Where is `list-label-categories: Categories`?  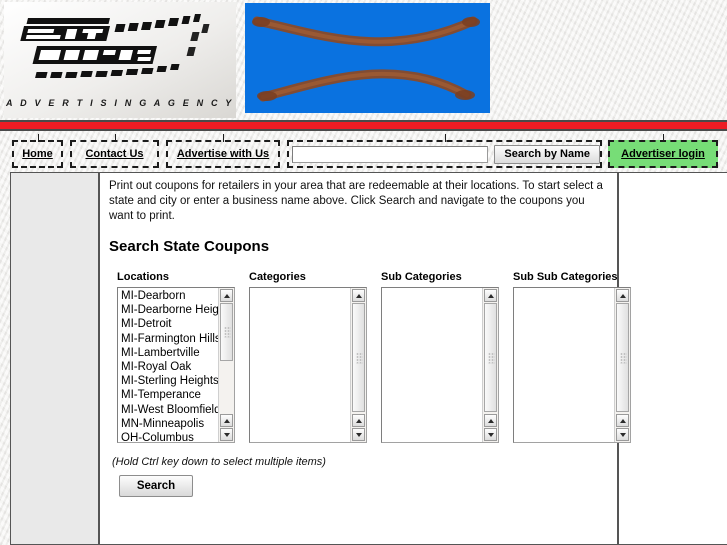 list-label-categories: Categories is located at coordinates (277, 277).